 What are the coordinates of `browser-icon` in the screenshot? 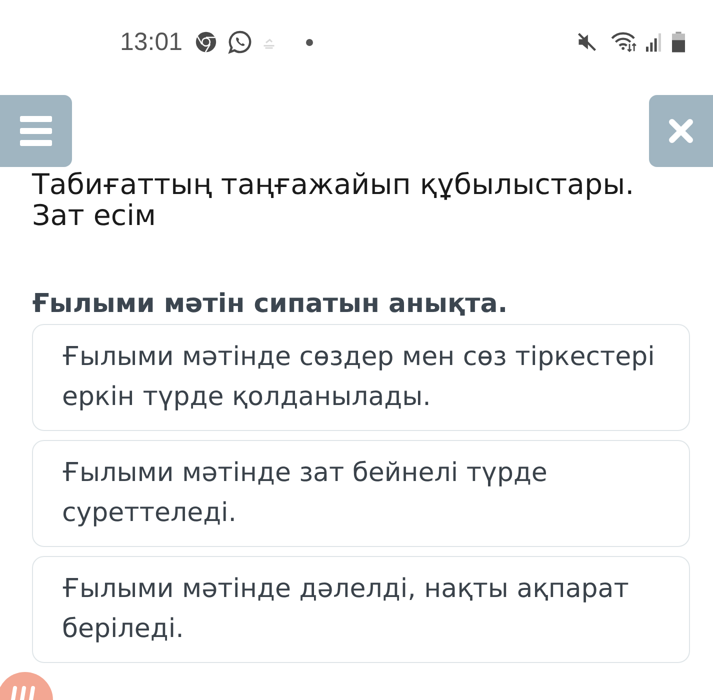 It's located at (205, 42).